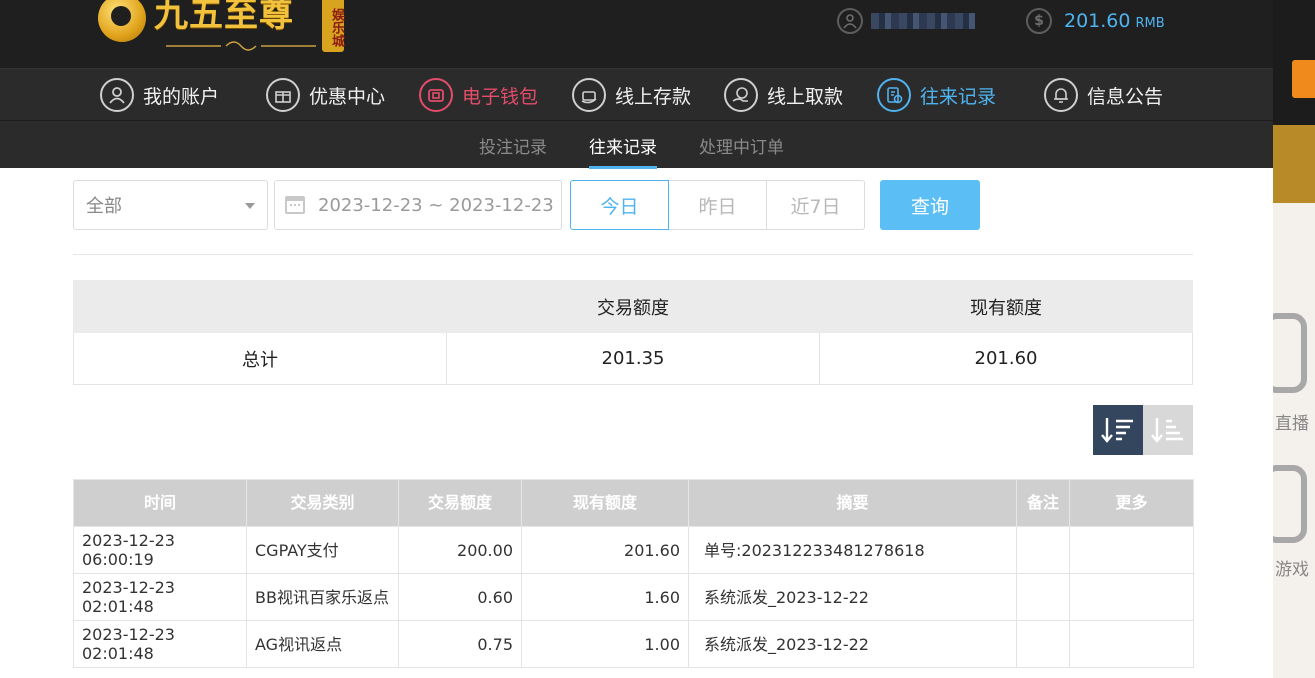 The height and width of the screenshot is (678, 1315). I want to click on yesterday-button: 昨日, so click(717, 205).